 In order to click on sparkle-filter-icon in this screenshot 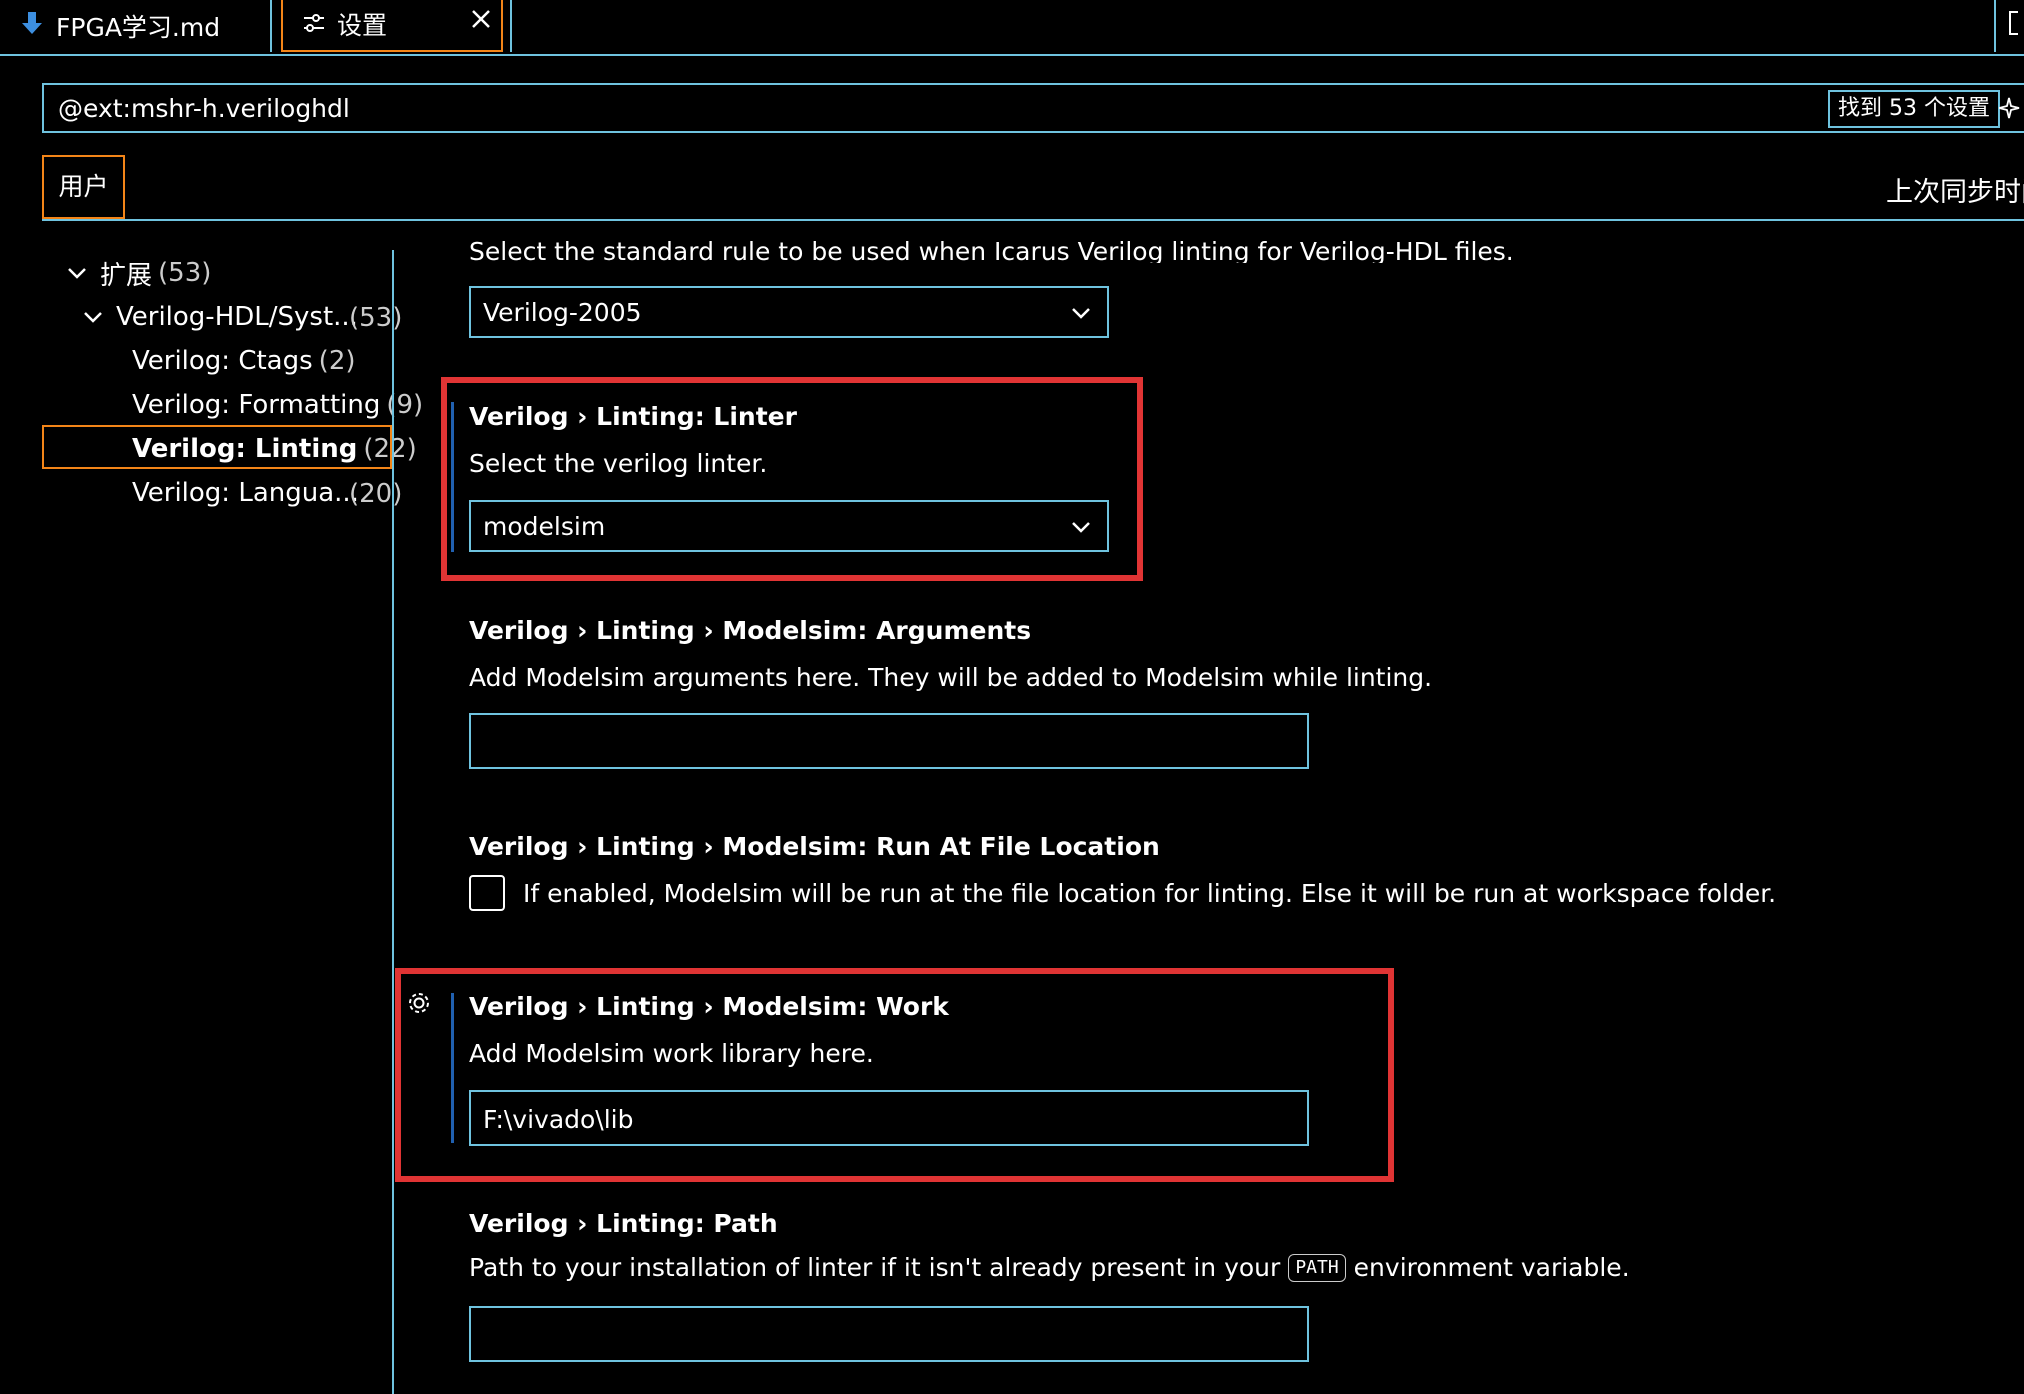, I will do `click(2011, 109)`.